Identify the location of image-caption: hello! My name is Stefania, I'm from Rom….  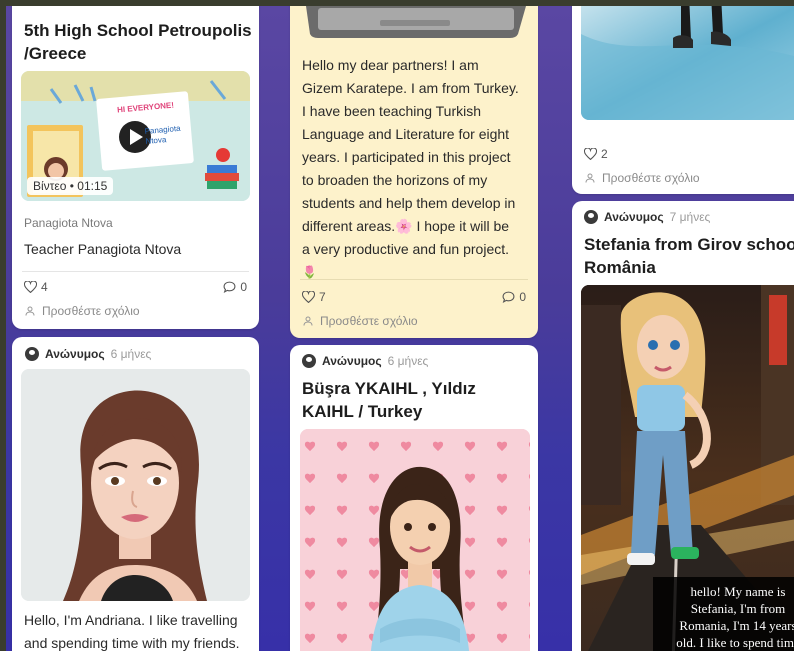
(724, 617).